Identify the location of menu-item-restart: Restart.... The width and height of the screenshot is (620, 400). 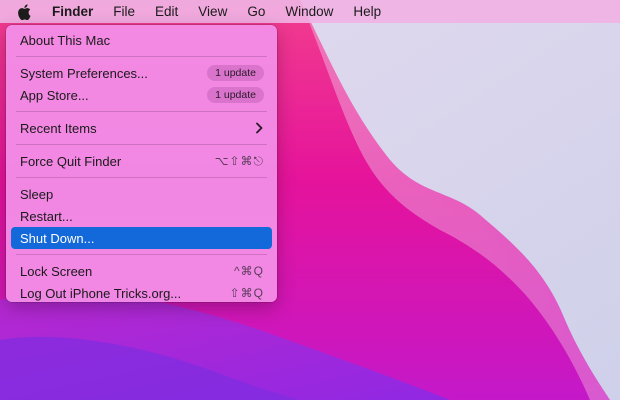
(141, 216).